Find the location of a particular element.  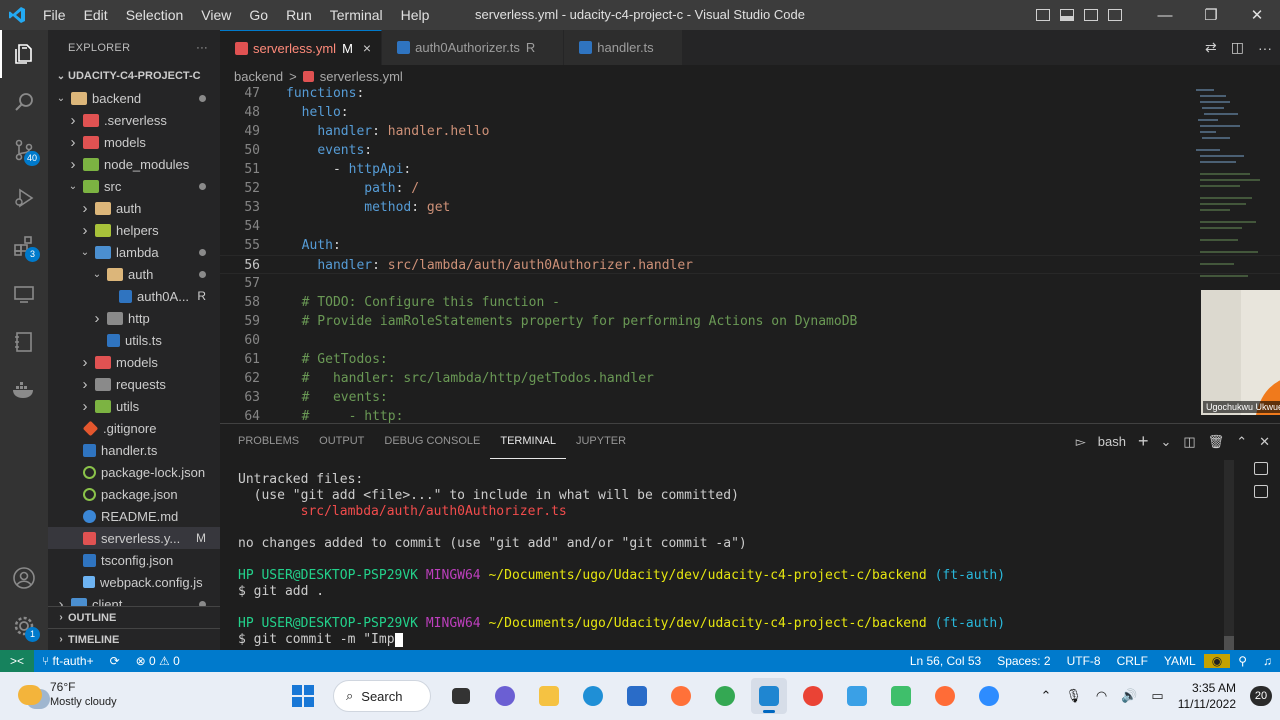

code-line: 63 # events: is located at coordinates (750, 397).